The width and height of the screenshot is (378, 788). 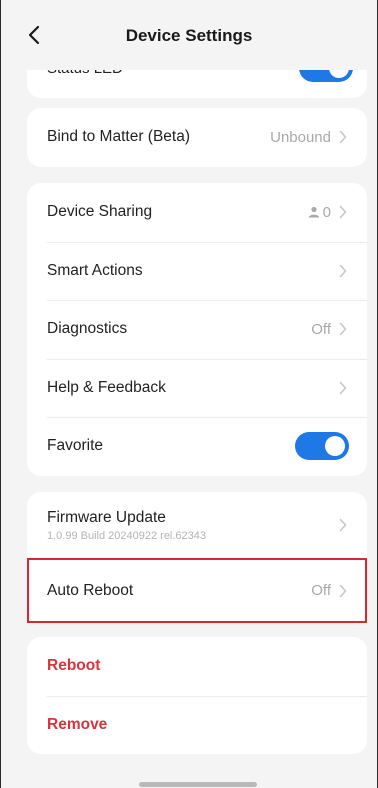 What do you see at coordinates (314, 212) in the screenshot?
I see `person-icon` at bounding box center [314, 212].